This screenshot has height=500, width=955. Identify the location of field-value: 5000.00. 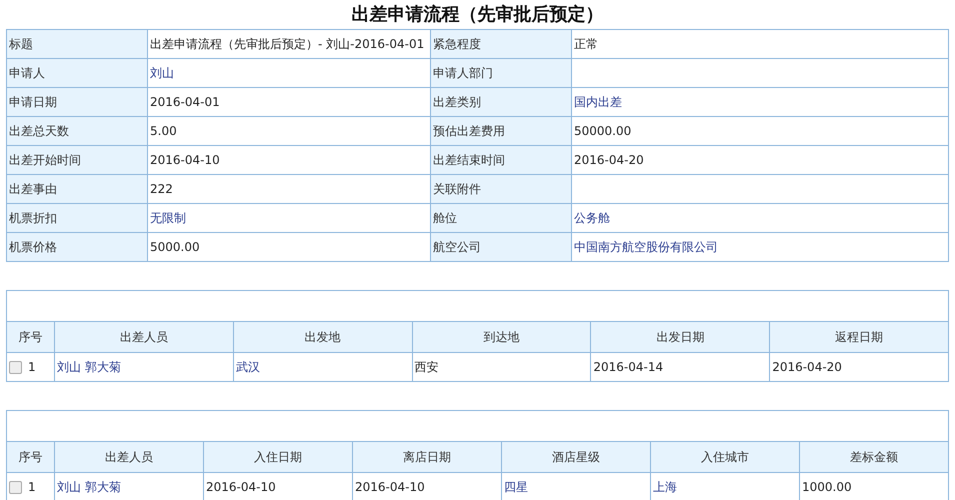
(289, 247).